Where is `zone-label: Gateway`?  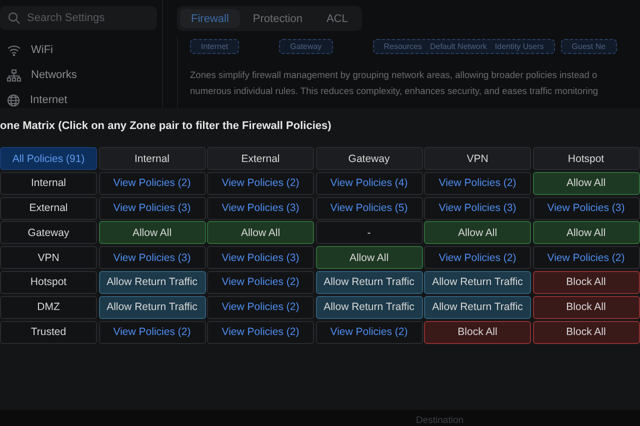 zone-label: Gateway is located at coordinates (306, 46).